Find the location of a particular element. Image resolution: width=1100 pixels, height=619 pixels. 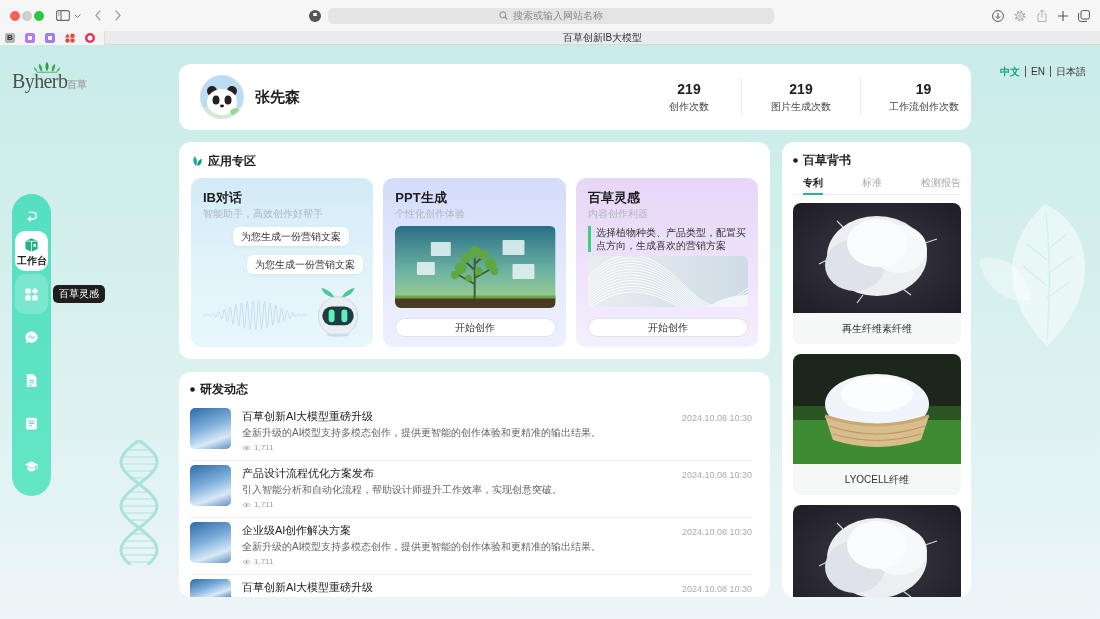

book-icon is located at coordinates (31, 244).